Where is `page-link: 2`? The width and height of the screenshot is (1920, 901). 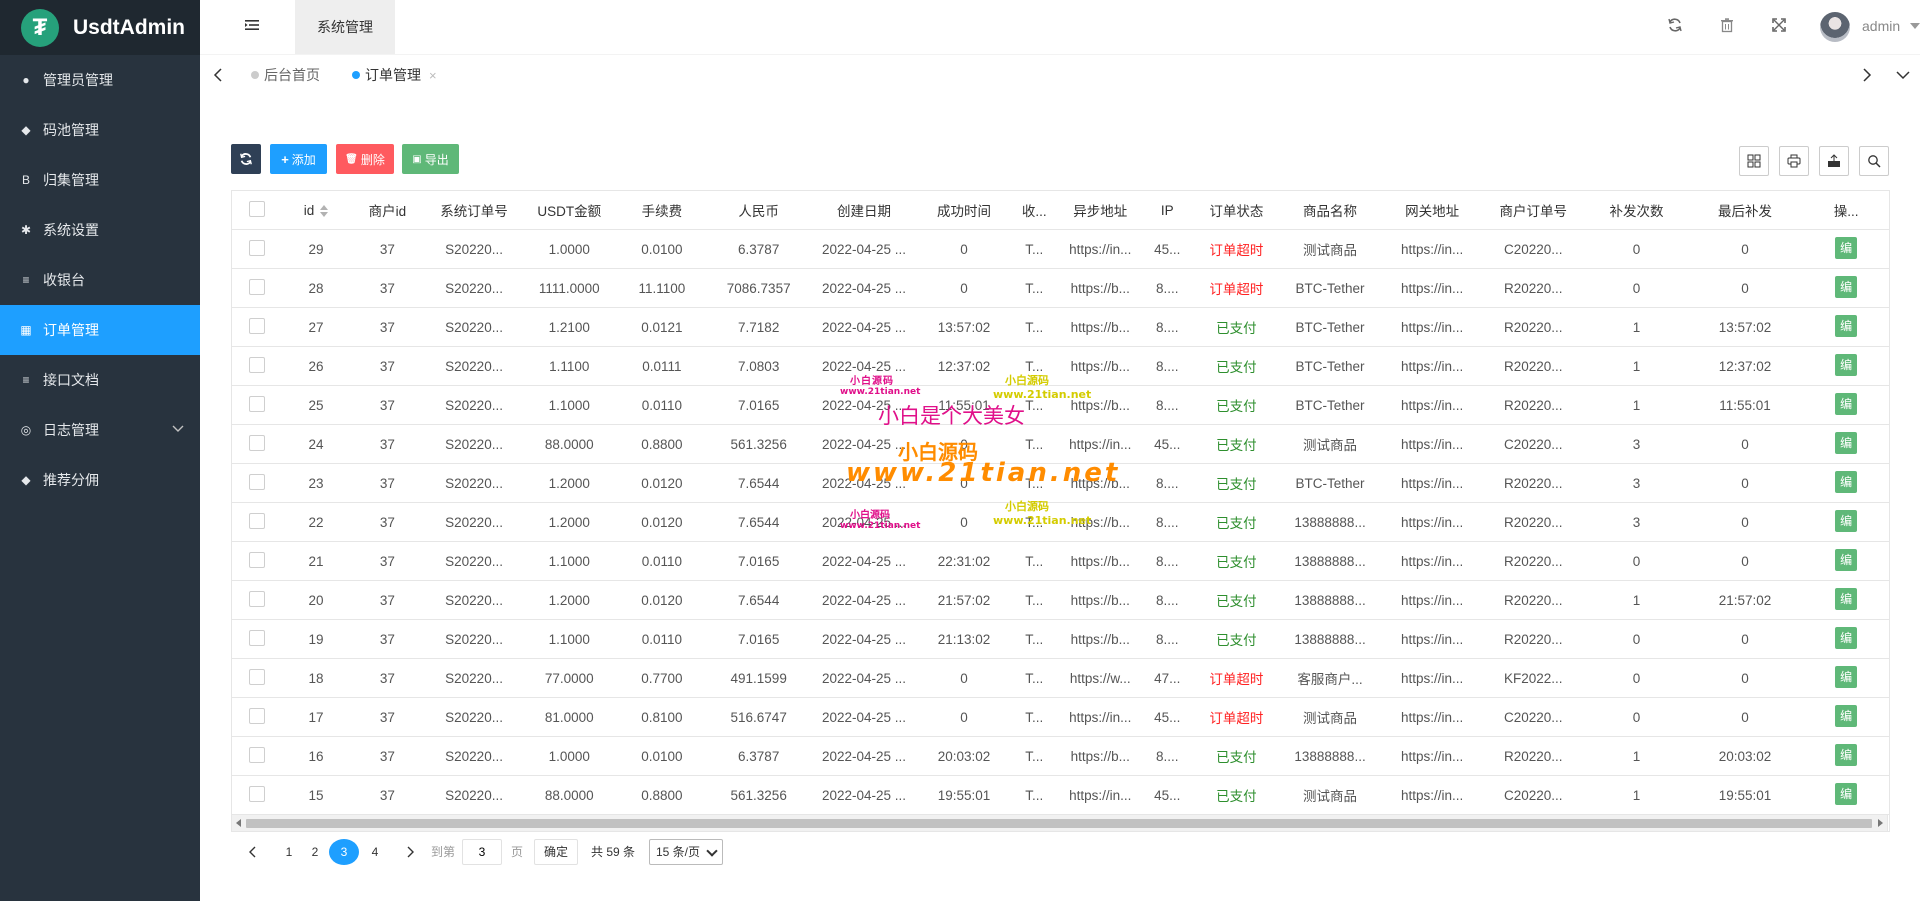
page-link: 2 is located at coordinates (315, 852).